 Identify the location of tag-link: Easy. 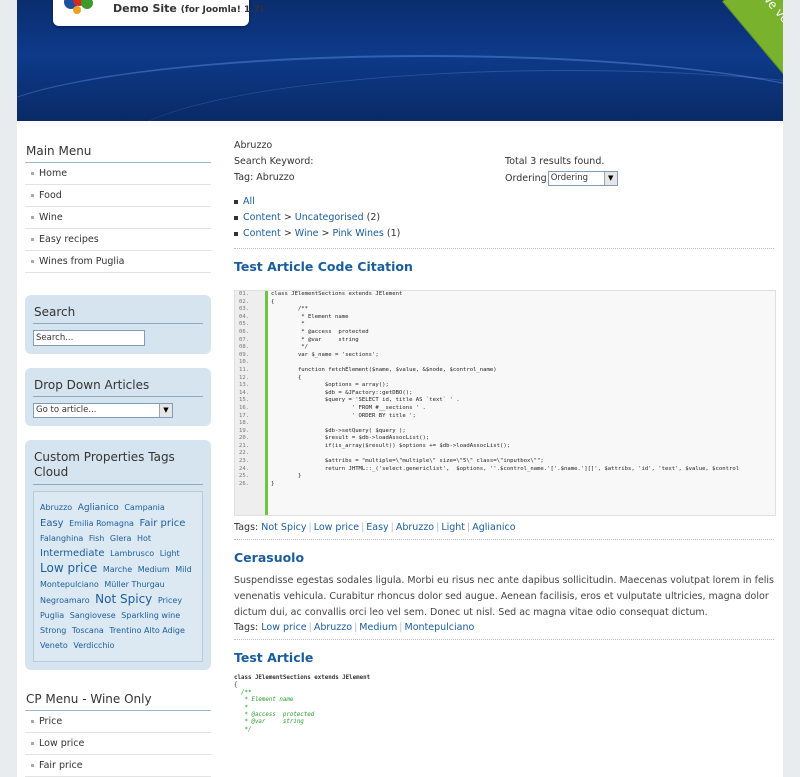
(377, 527).